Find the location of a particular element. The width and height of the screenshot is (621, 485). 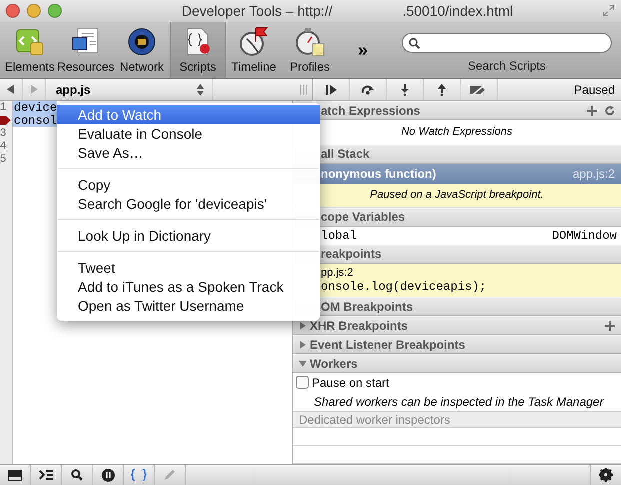

fullscreen-icon is located at coordinates (609, 11).